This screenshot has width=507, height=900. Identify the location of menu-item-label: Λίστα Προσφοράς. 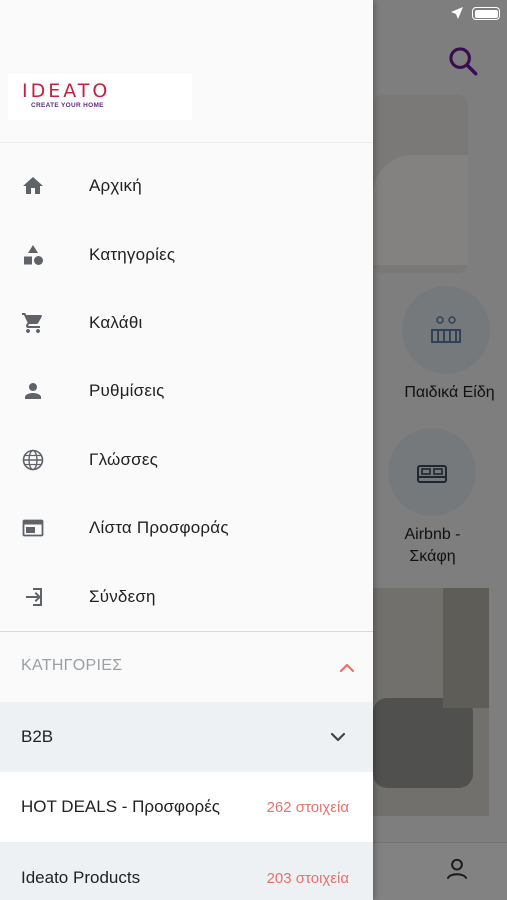
(159, 527).